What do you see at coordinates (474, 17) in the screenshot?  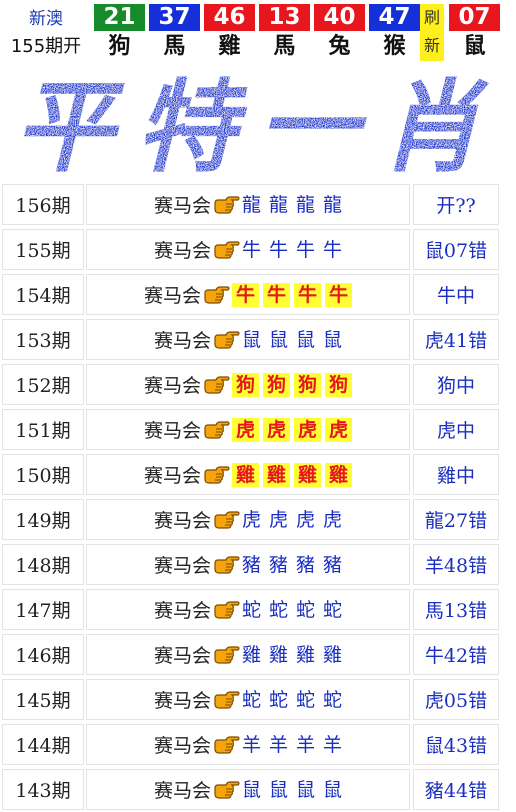 I see `ball-number: 07` at bounding box center [474, 17].